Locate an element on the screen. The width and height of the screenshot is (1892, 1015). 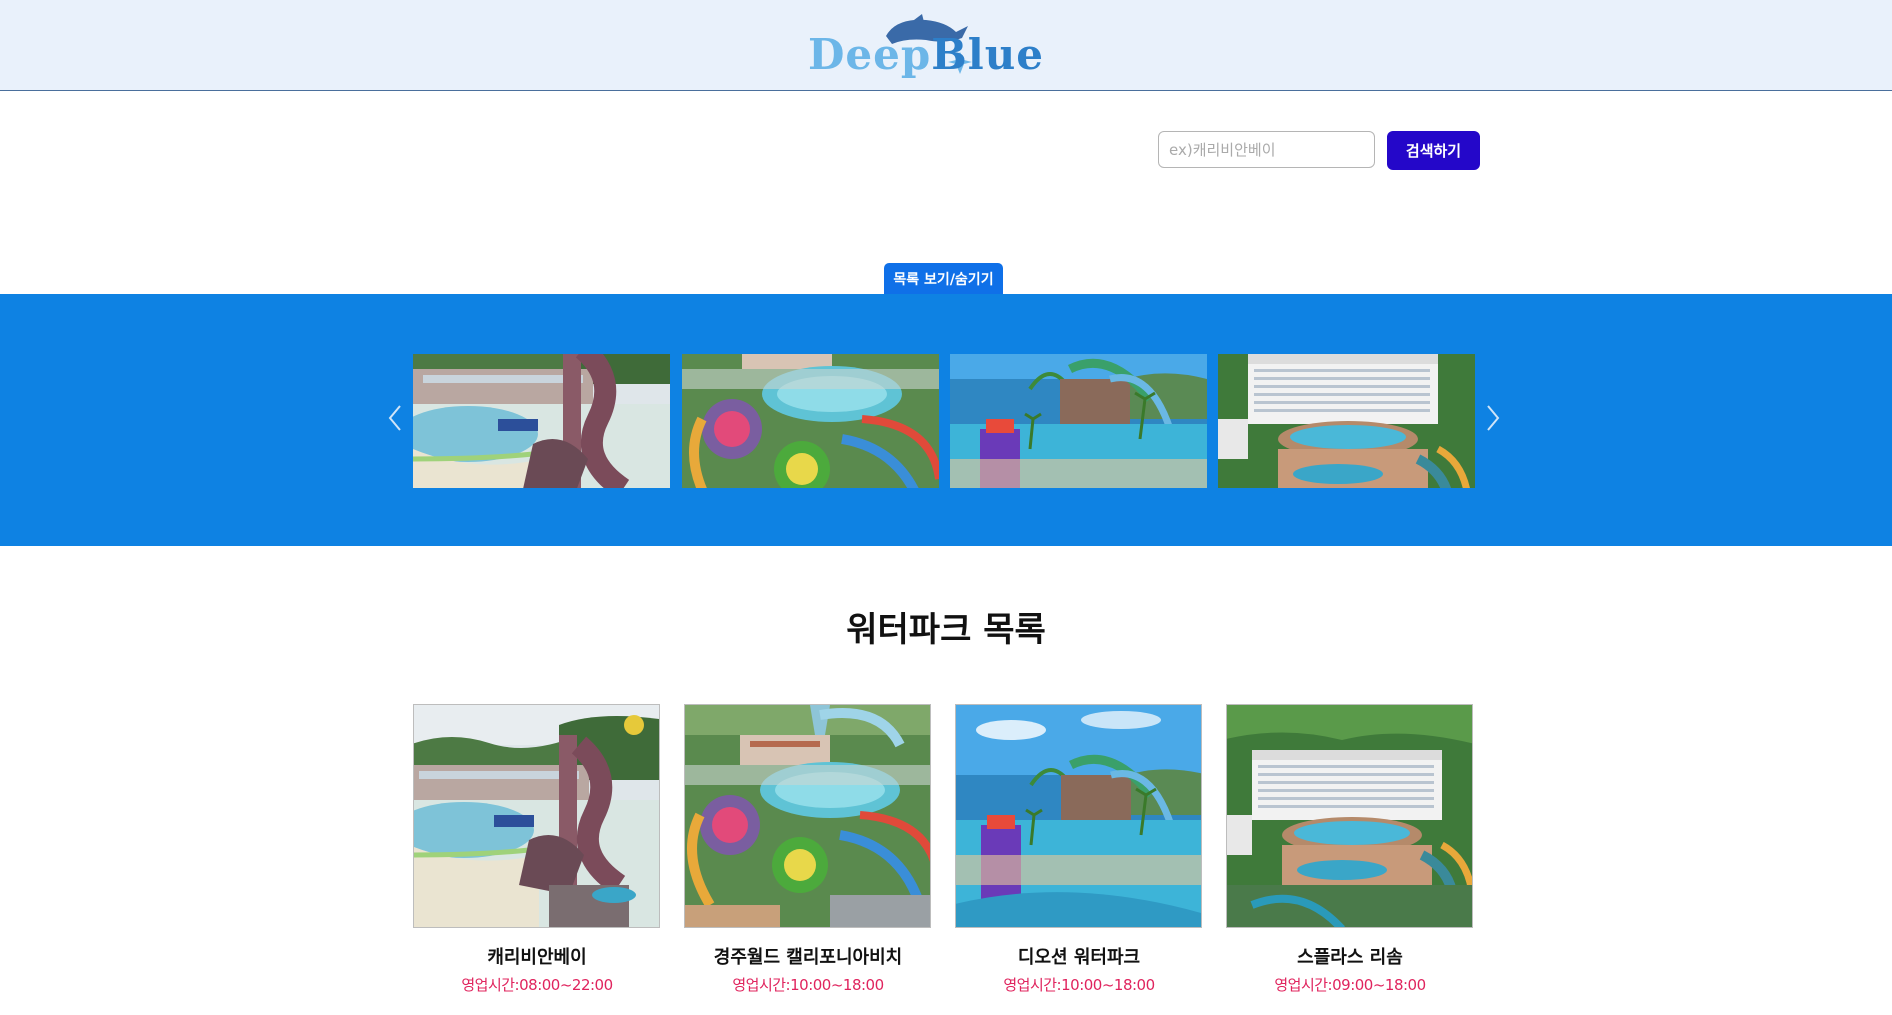
toggle-list-button: 목록 보기/숨기기 is located at coordinates (943, 278).